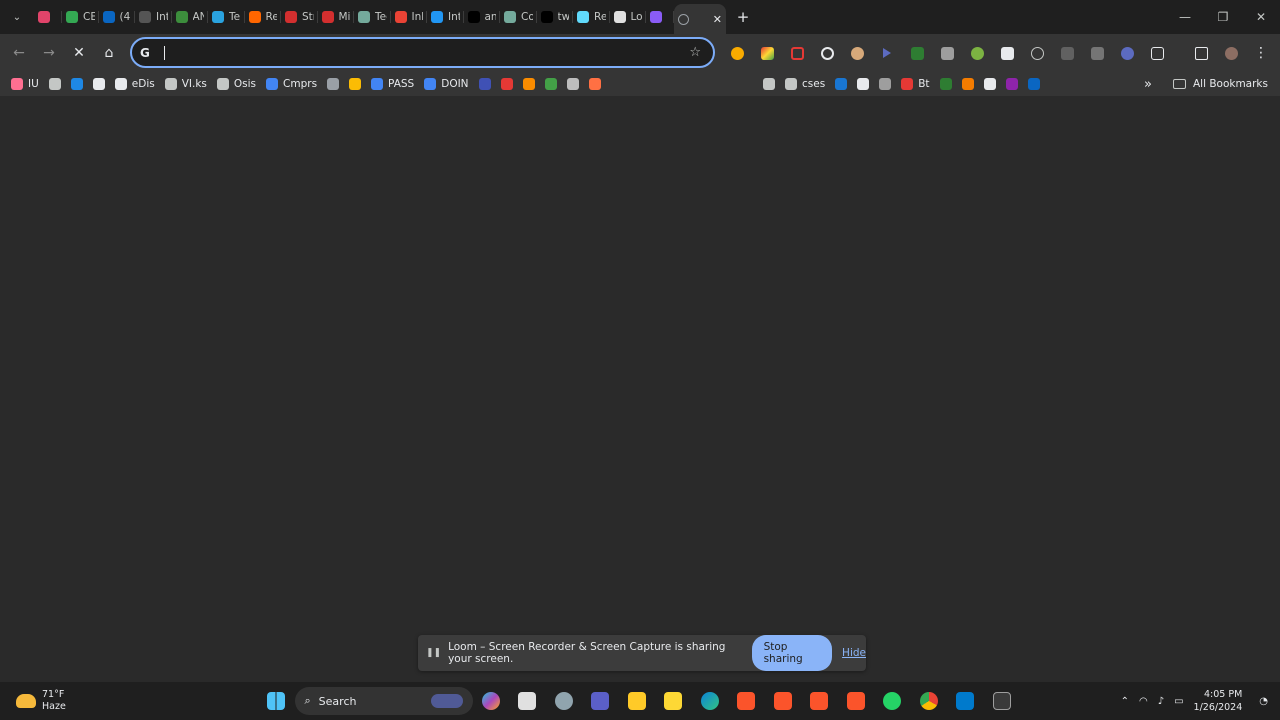  What do you see at coordinates (1067, 53) in the screenshot?
I see `extension-ci-icon` at bounding box center [1067, 53].